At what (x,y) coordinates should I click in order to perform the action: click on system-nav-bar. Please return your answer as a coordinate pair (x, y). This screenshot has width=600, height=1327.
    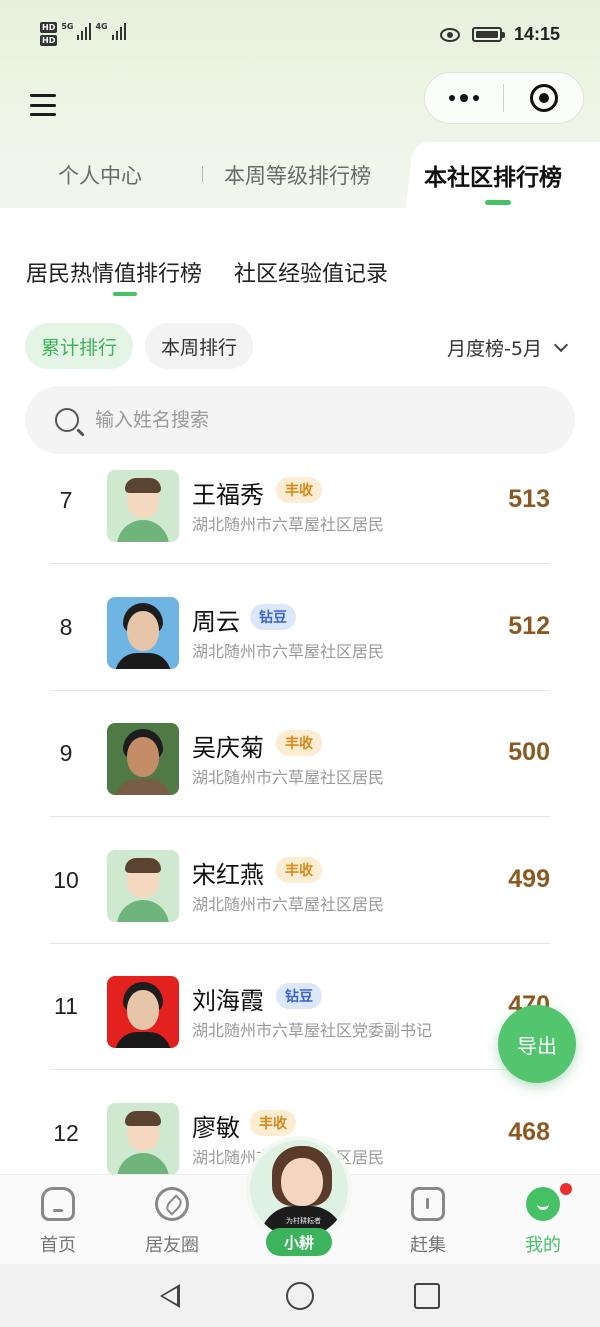
    Looking at the image, I should click on (300, 1295).